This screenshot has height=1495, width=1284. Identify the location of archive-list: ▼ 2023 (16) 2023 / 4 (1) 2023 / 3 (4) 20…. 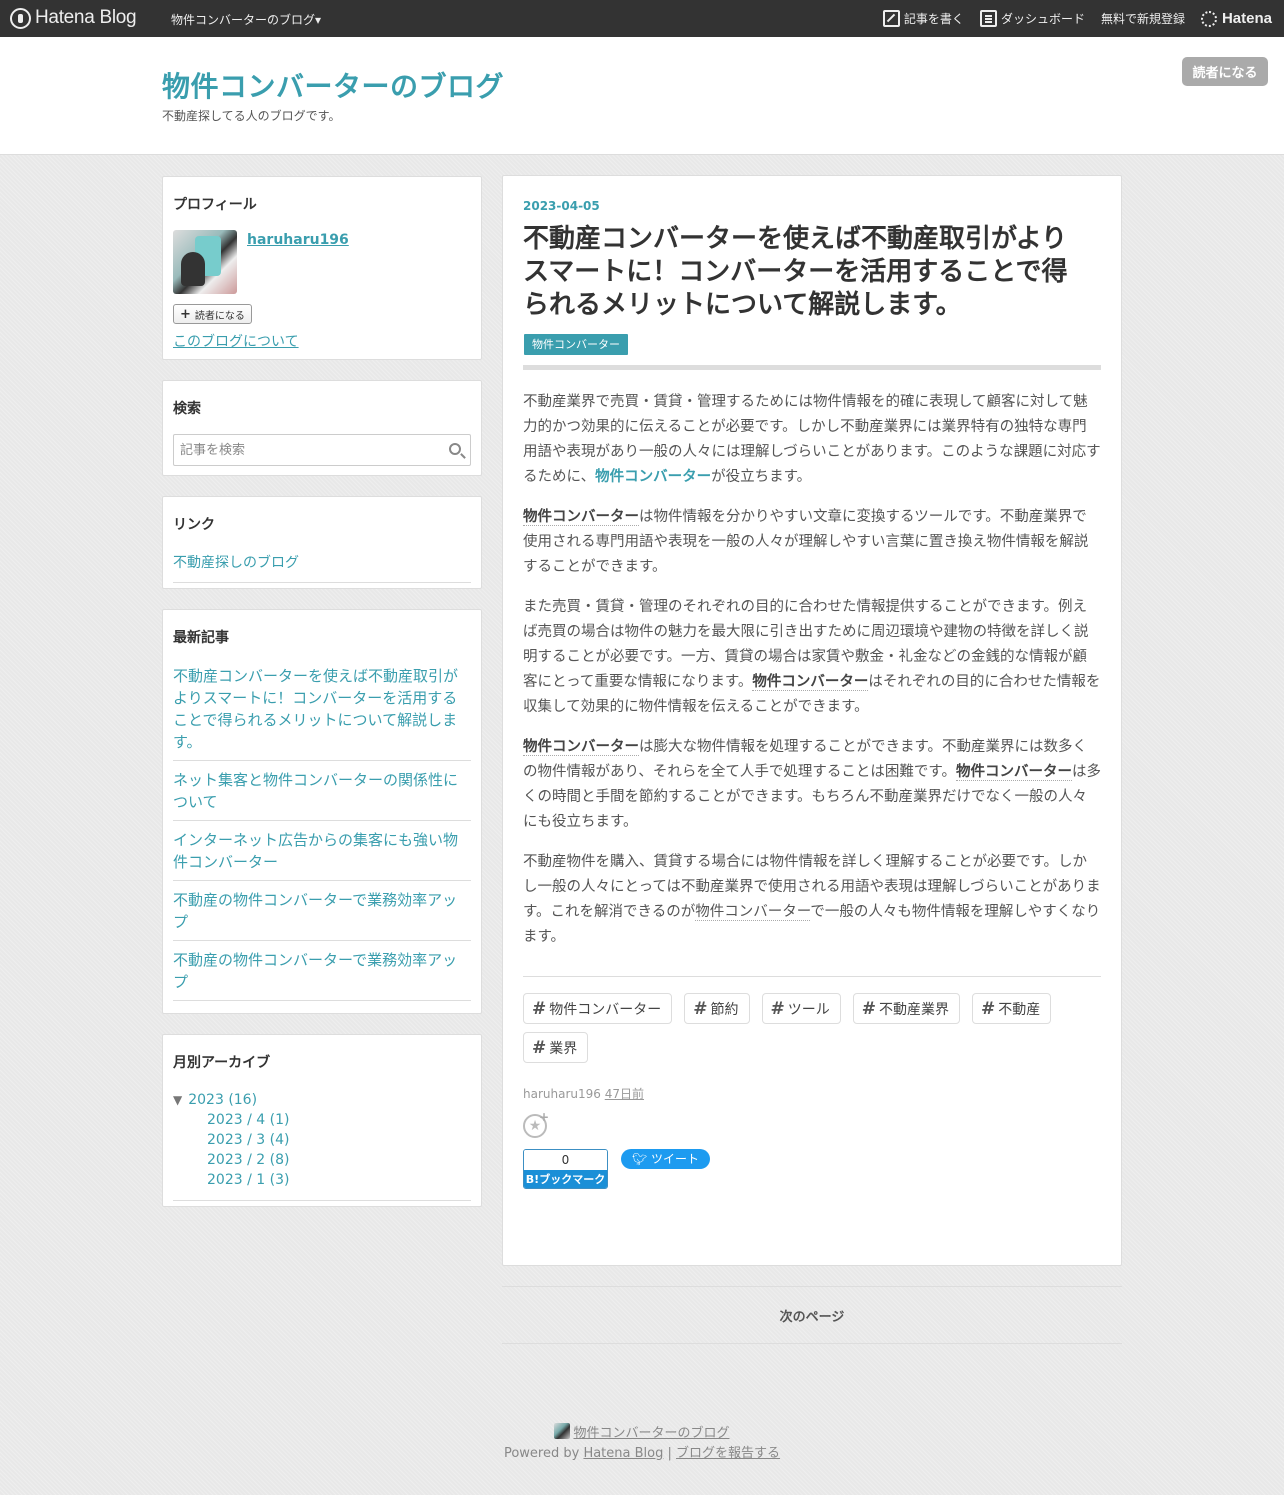
(322, 1145).